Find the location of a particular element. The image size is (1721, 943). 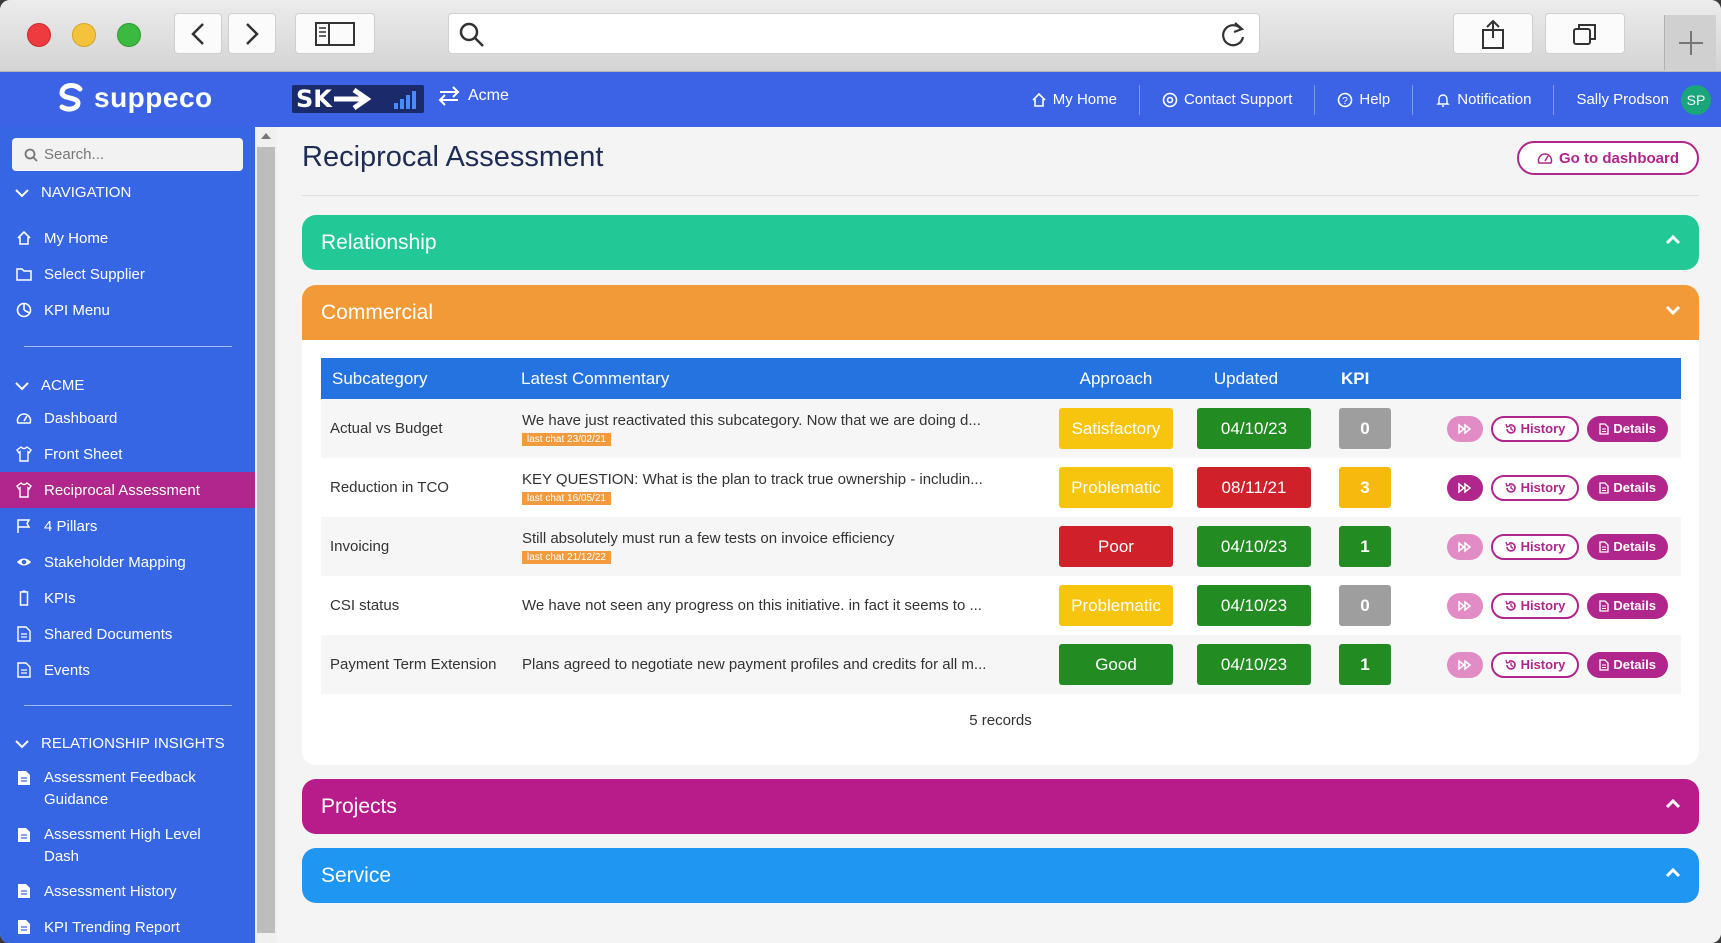

updated-badge: 08/11/21 is located at coordinates (1254, 487).